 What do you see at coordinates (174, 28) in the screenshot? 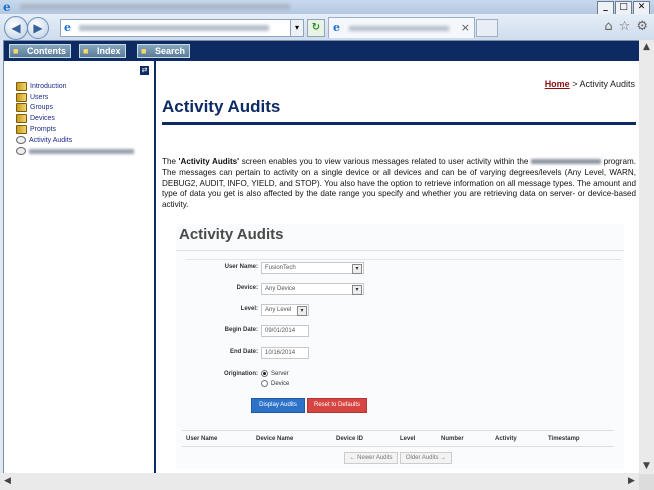
I see `url-redacted` at bounding box center [174, 28].